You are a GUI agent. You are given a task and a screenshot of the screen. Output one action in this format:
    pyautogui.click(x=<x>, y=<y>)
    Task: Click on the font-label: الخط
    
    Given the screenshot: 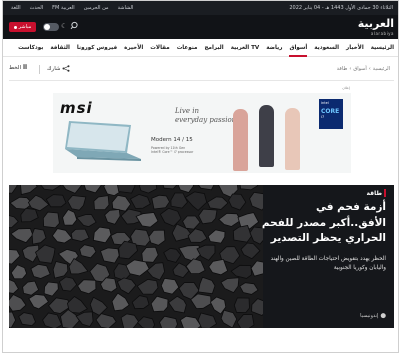 What is the action you would take?
    pyautogui.click(x=15, y=68)
    